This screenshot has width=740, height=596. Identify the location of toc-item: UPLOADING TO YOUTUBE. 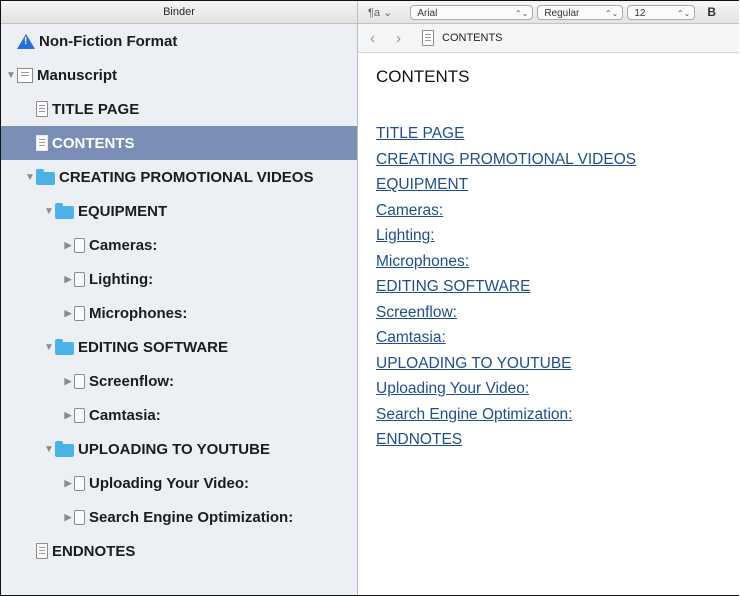
(557, 368).